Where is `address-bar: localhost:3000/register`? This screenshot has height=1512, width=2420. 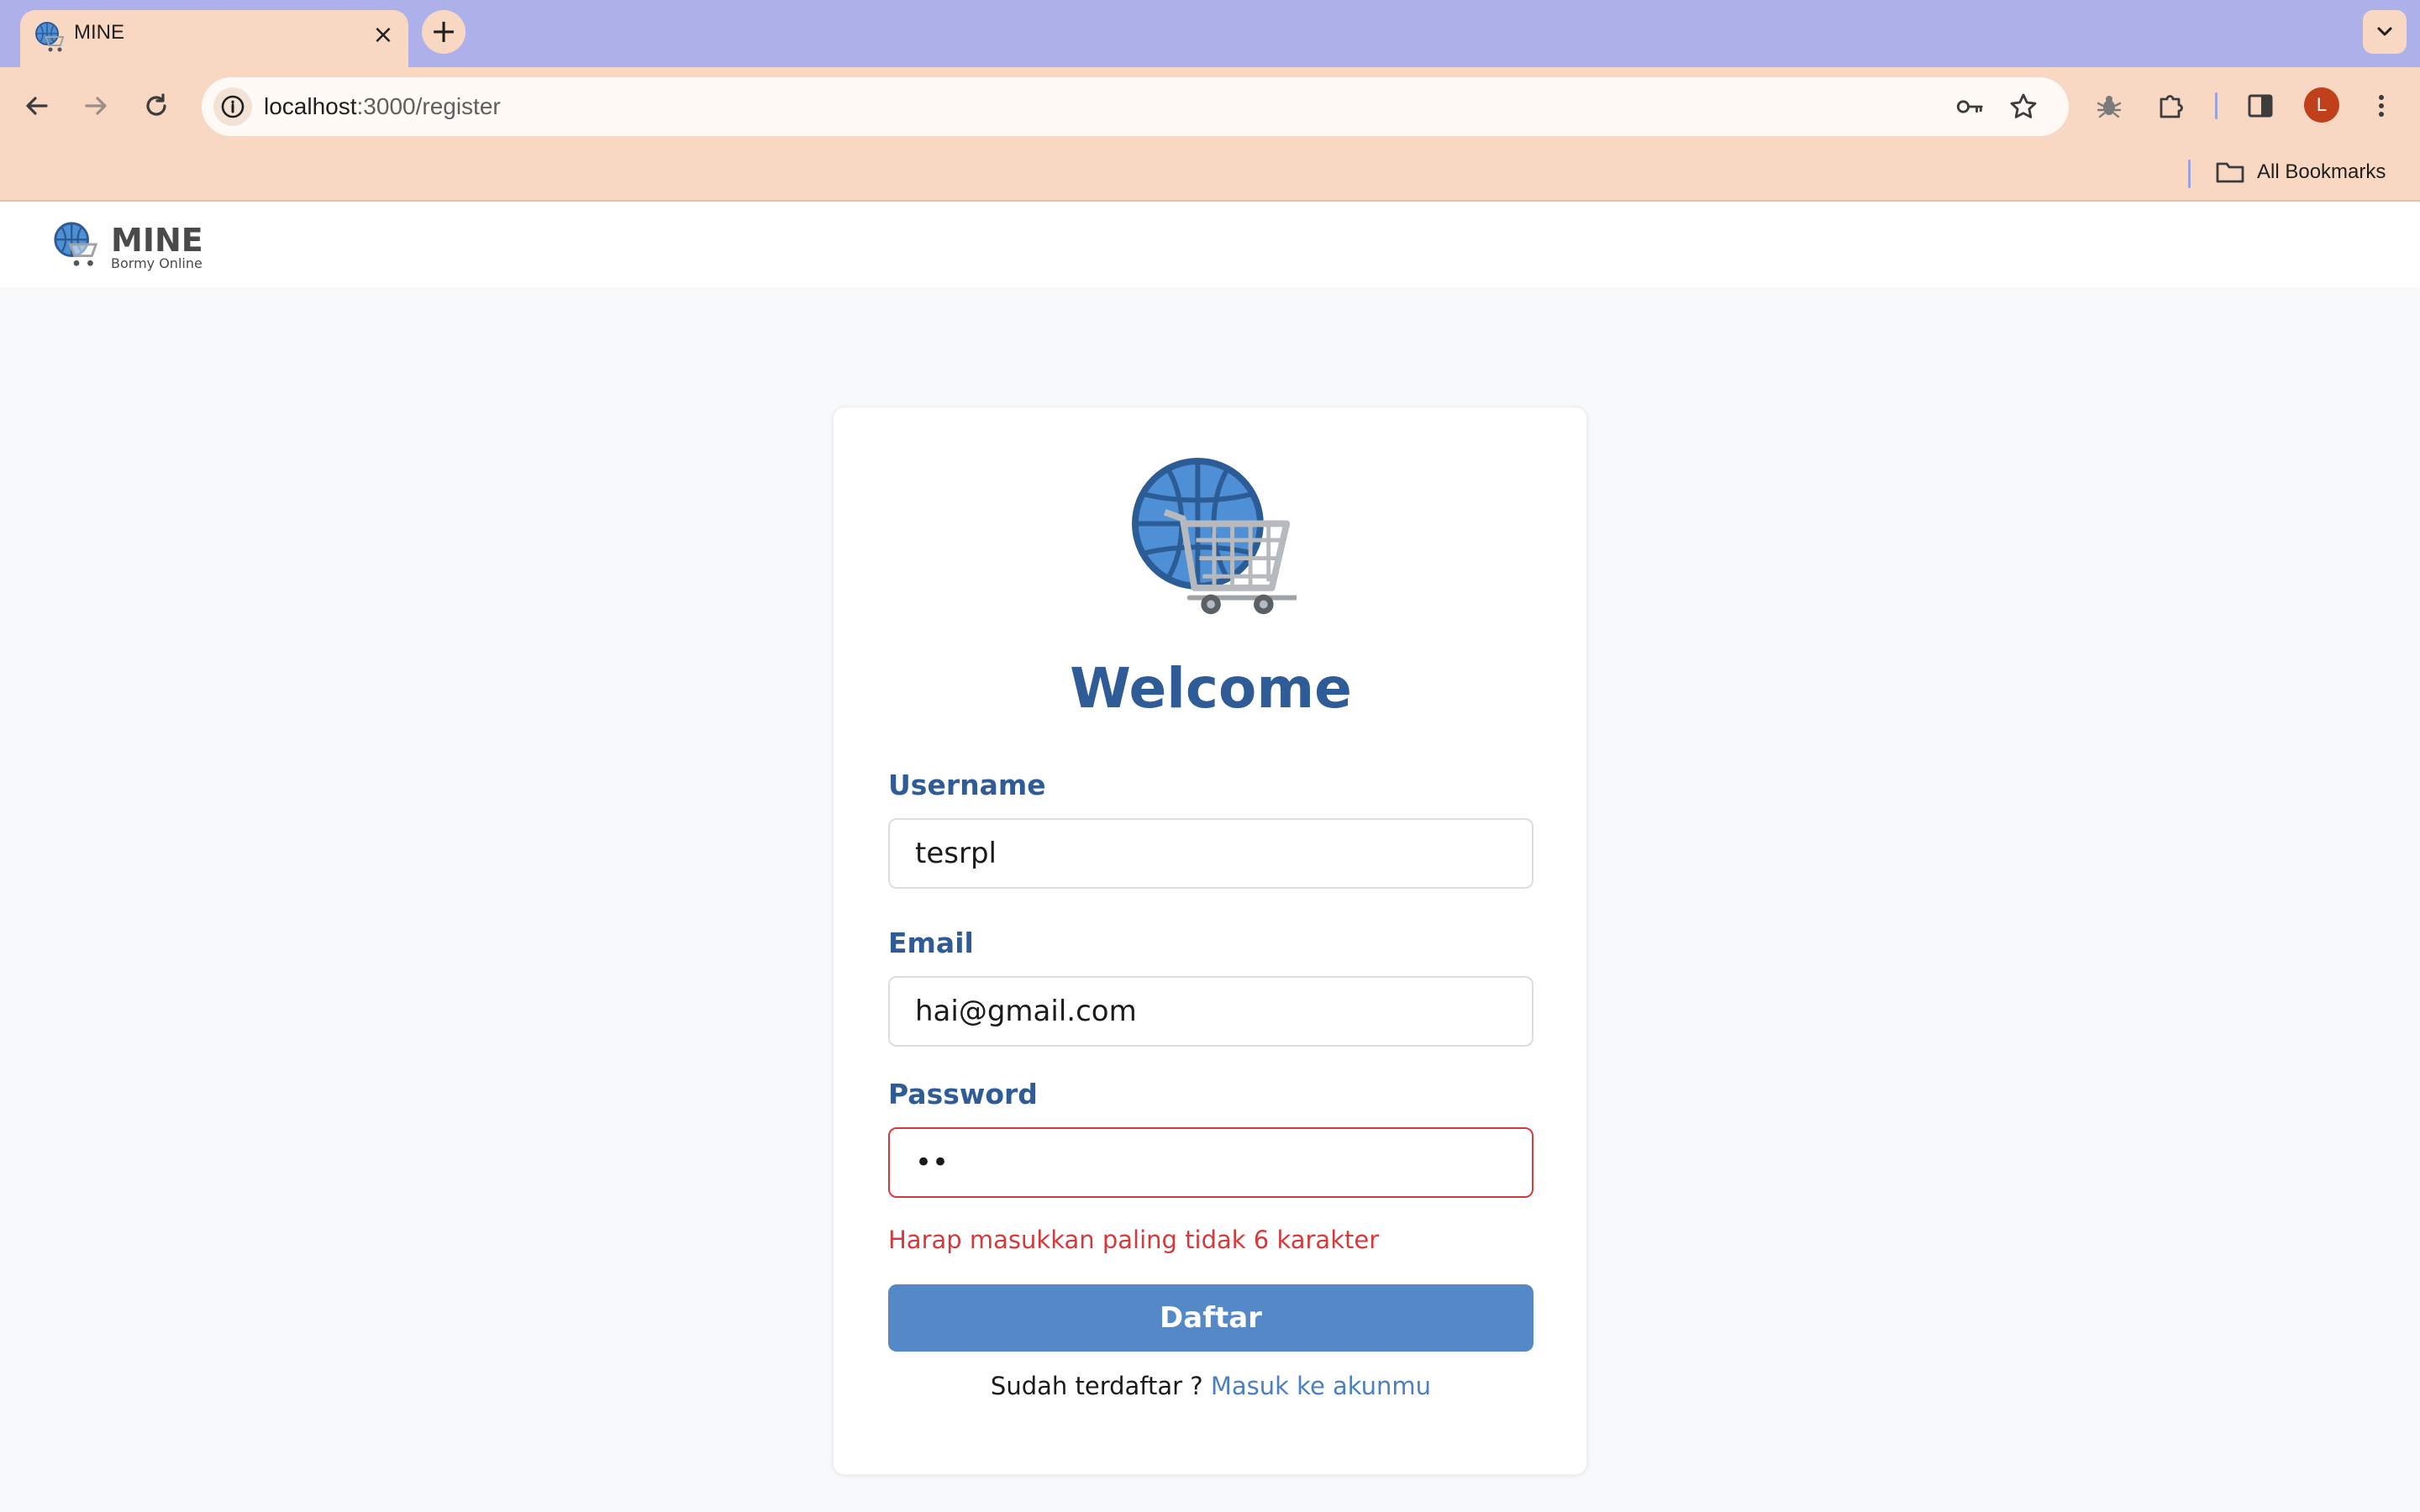
address-bar: localhost:3000/register is located at coordinates (1135, 106).